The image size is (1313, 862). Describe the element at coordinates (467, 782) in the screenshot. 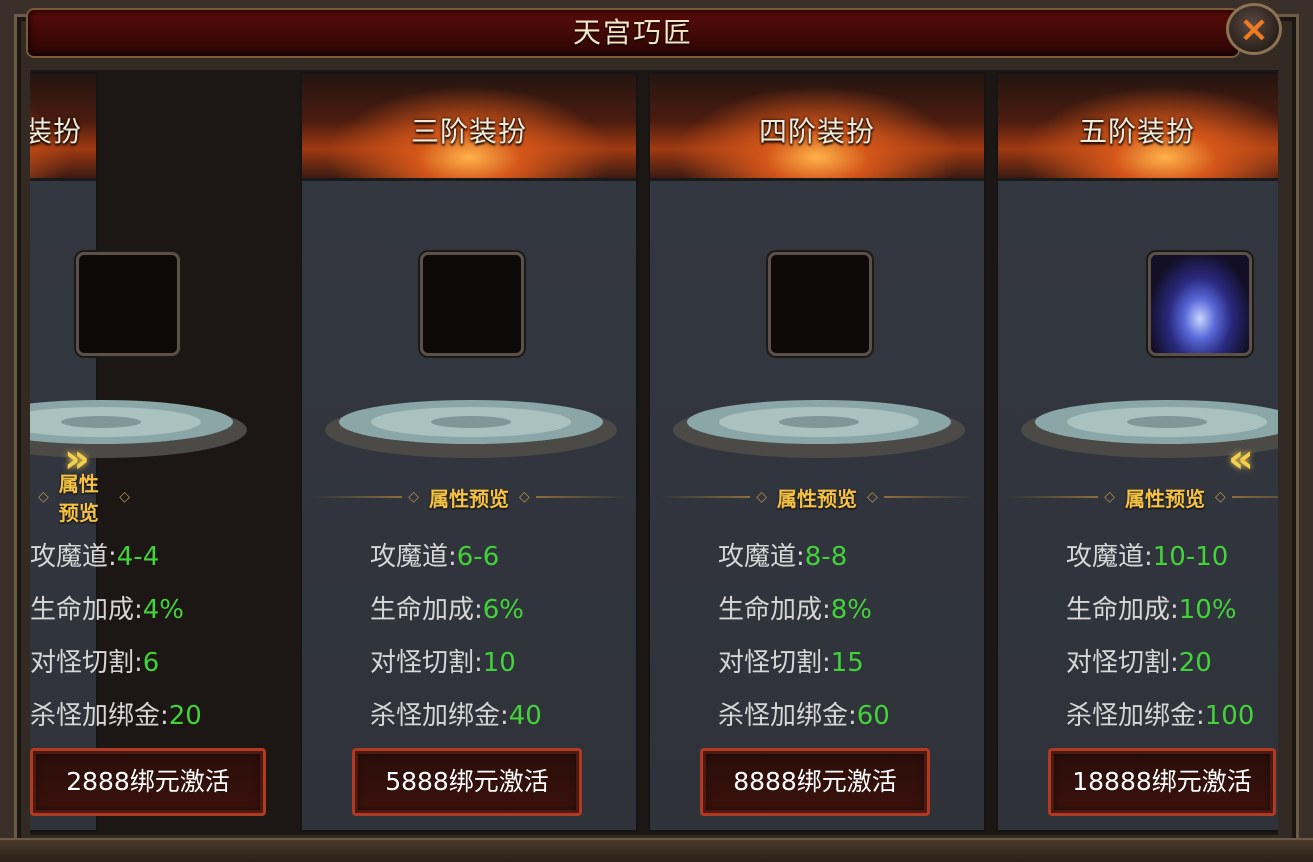

I see `activate-button: 5888绑元激活` at that location.